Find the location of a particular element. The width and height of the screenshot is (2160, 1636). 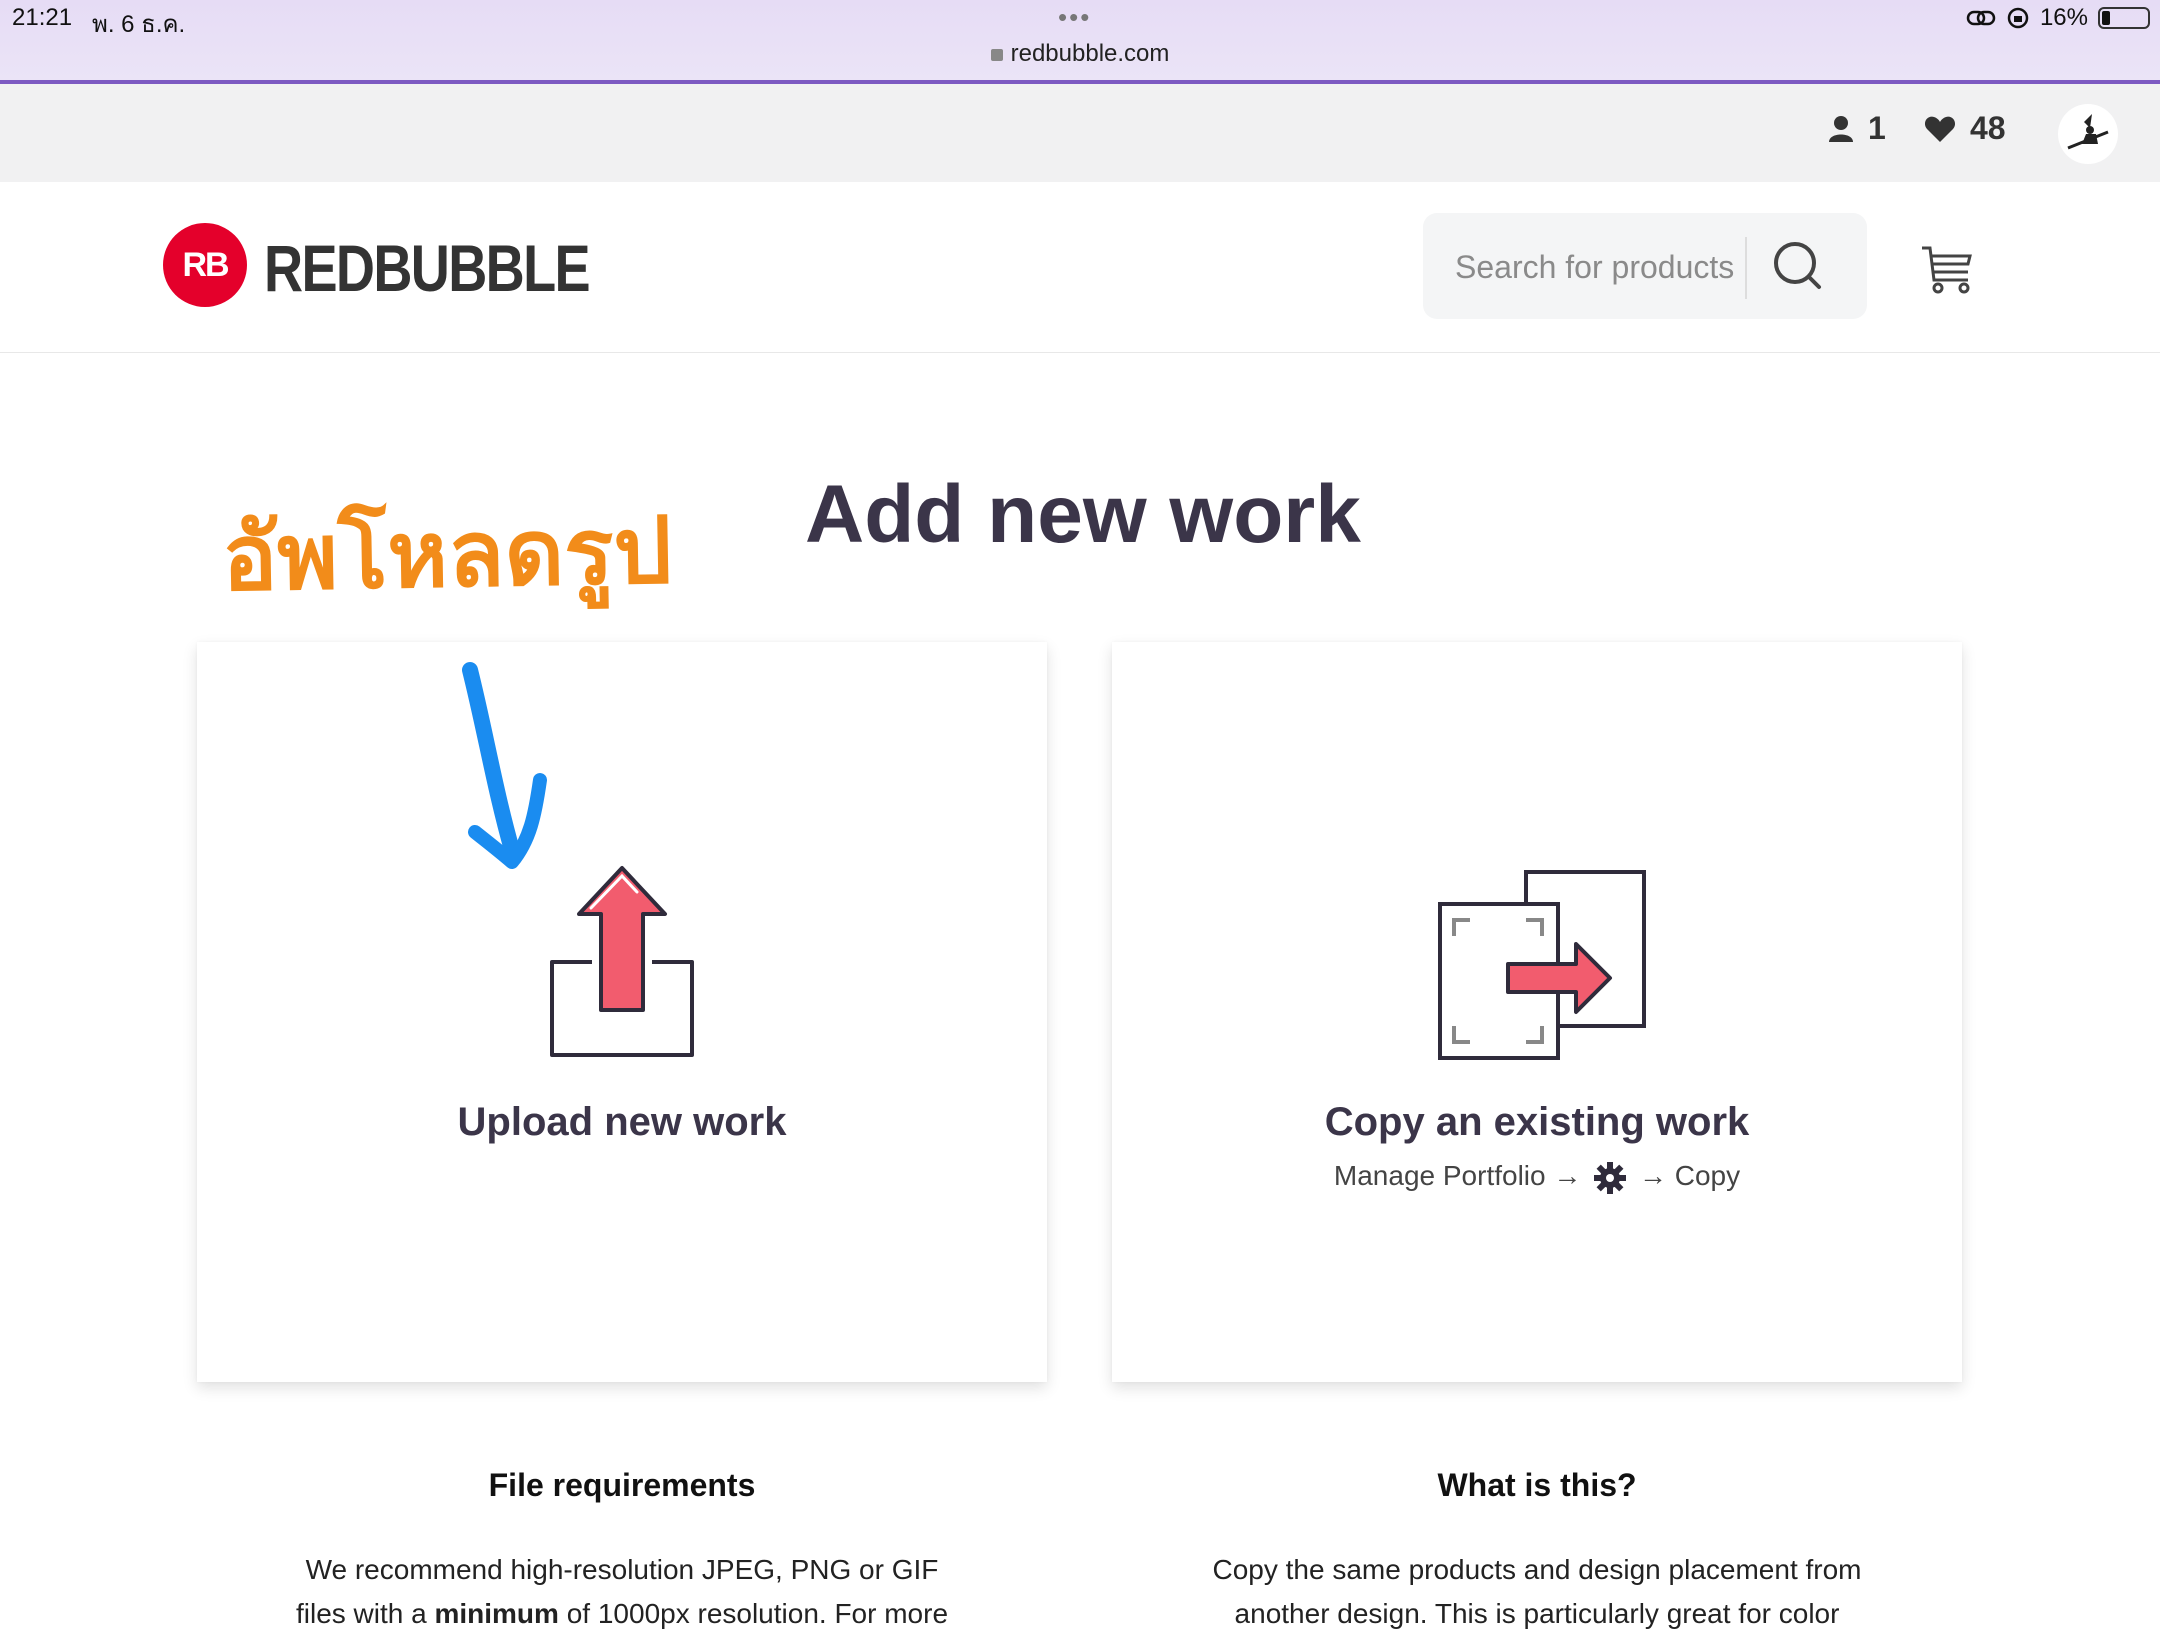

url-text: redbubble.com is located at coordinates (1090, 53).